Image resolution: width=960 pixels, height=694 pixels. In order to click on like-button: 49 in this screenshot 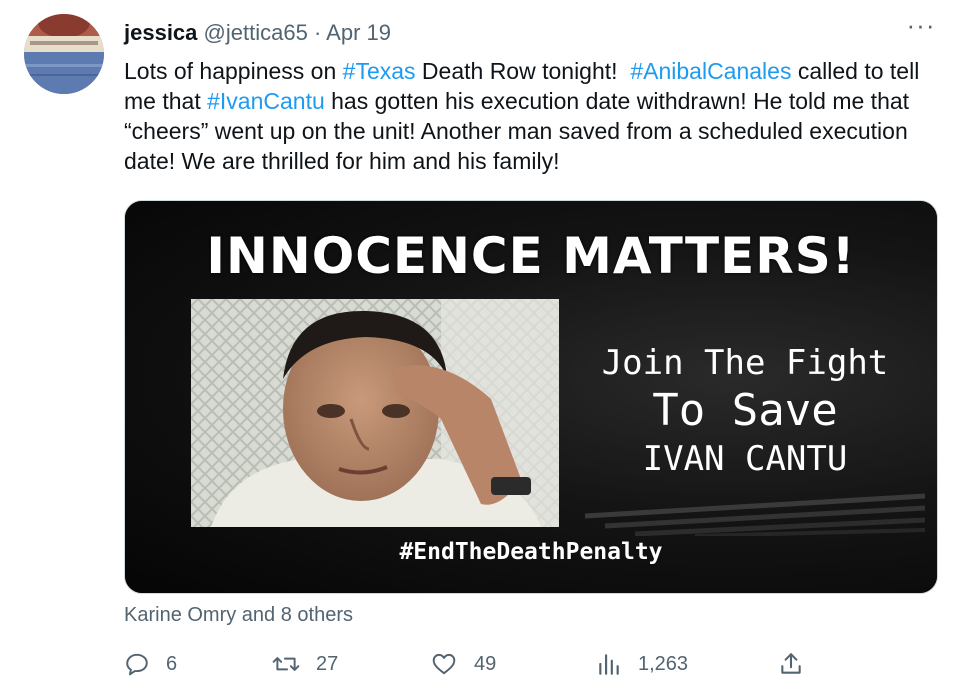, I will do `click(463, 664)`.